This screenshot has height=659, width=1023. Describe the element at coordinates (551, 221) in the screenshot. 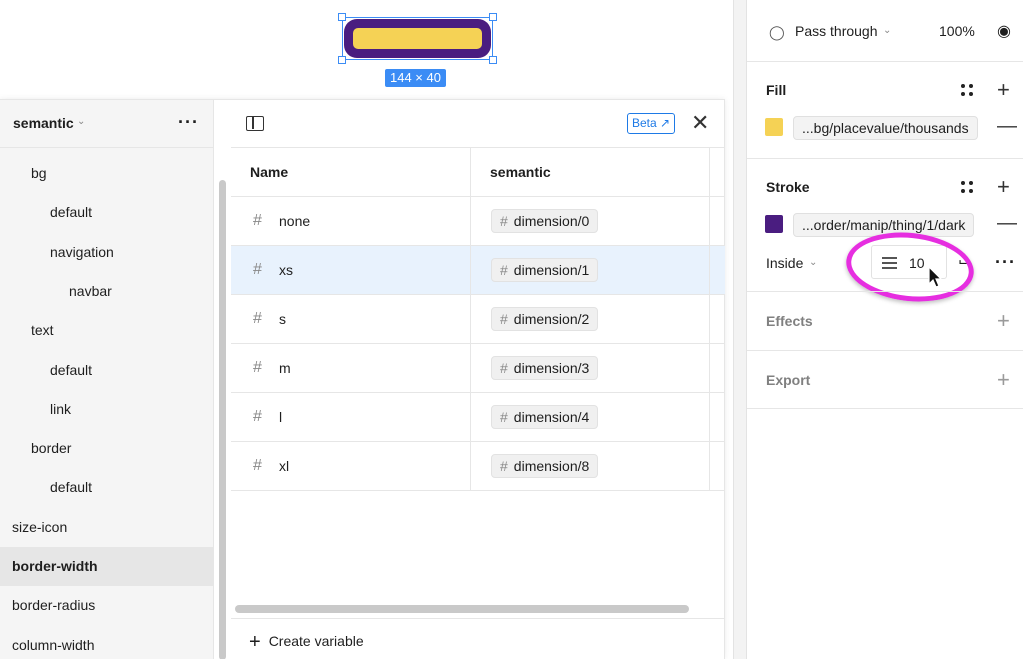

I see `alias-value: dimension/0` at that location.